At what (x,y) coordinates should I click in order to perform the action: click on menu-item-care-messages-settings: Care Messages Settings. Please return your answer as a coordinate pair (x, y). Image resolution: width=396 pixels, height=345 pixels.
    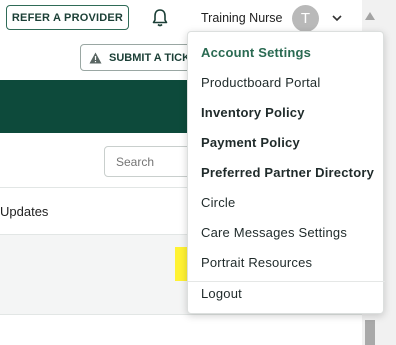
    Looking at the image, I should click on (274, 232).